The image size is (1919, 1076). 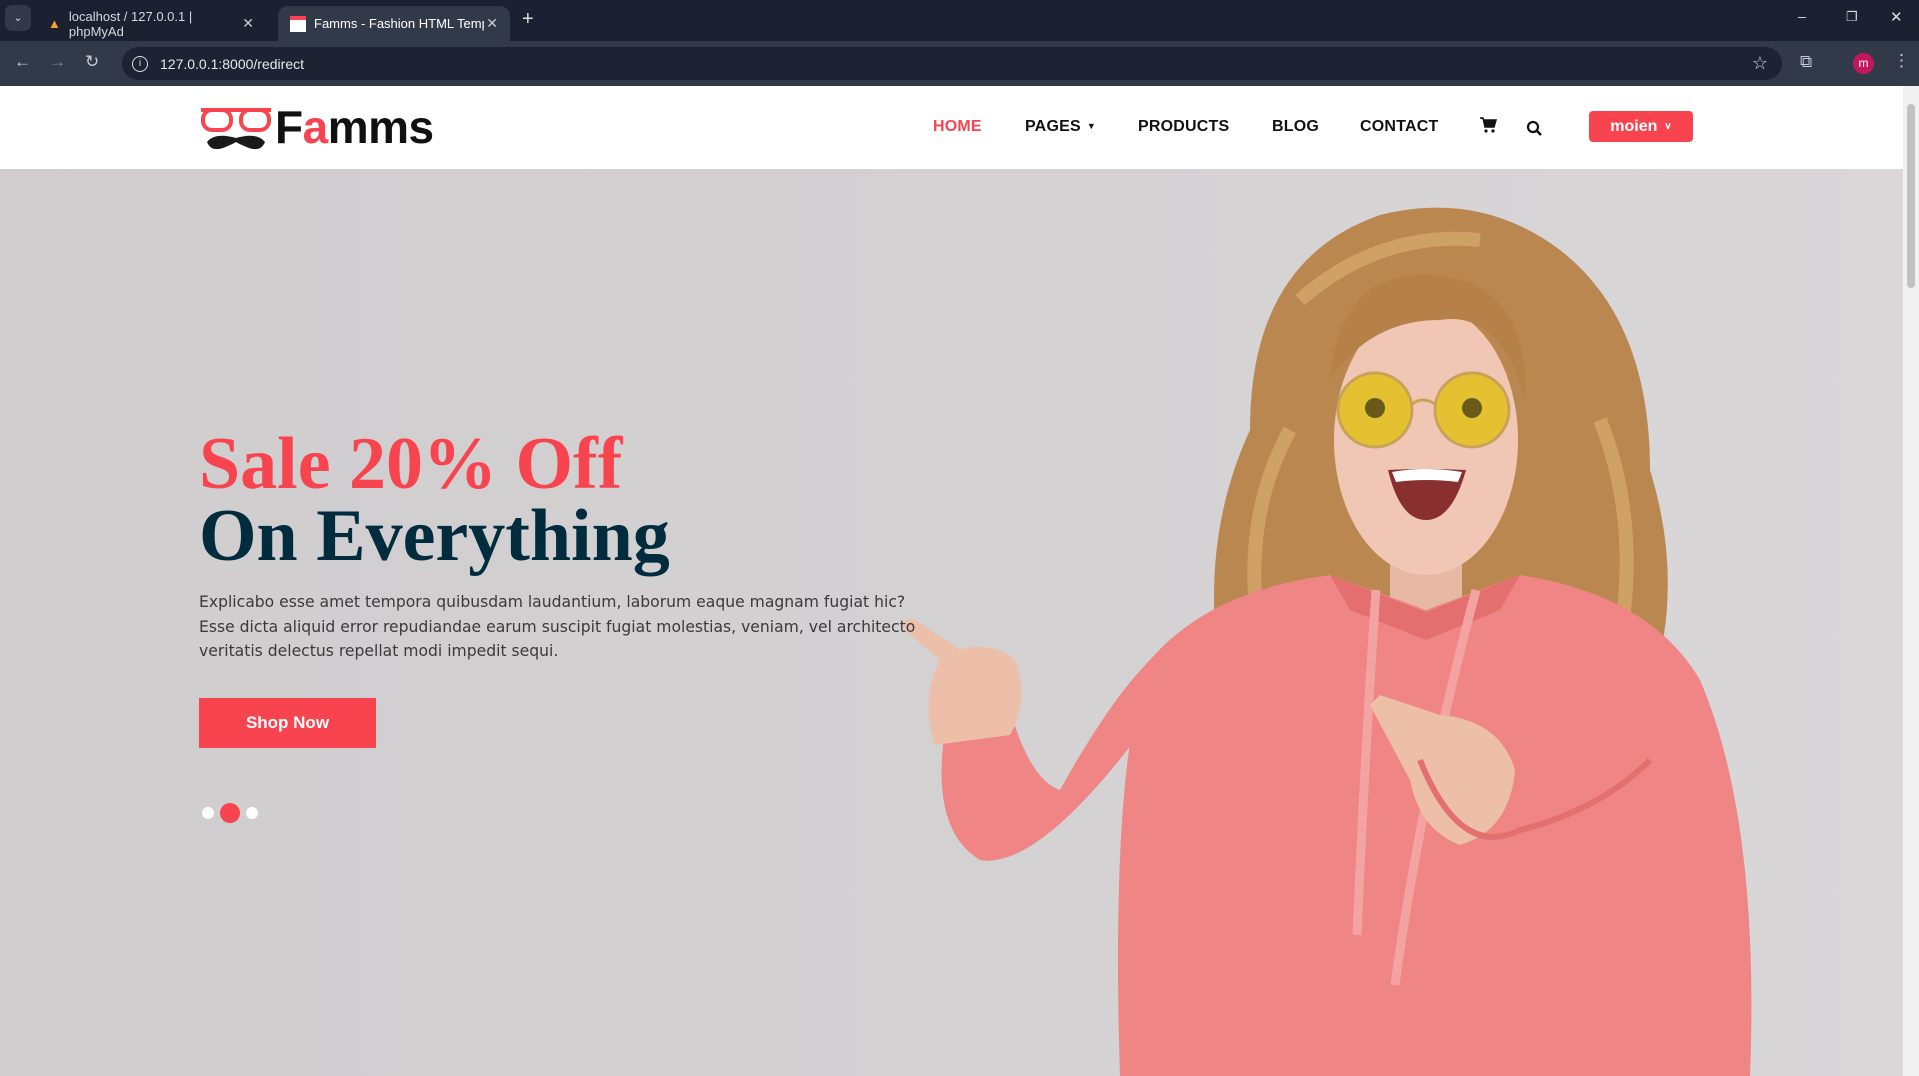 What do you see at coordinates (298, 23) in the screenshot?
I see `famms-favicon` at bounding box center [298, 23].